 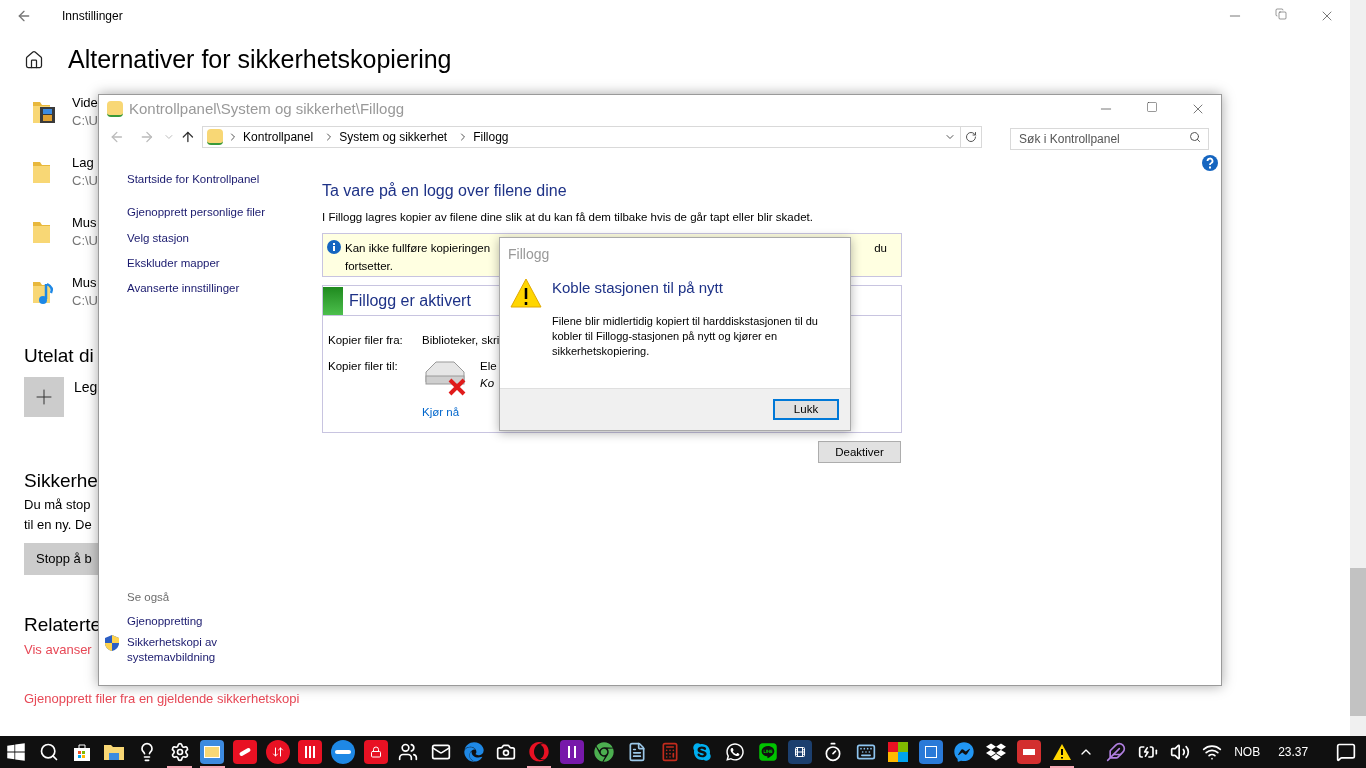 What do you see at coordinates (393, 137) in the screenshot?
I see `breadcrumb-item: System og sikkerhet` at bounding box center [393, 137].